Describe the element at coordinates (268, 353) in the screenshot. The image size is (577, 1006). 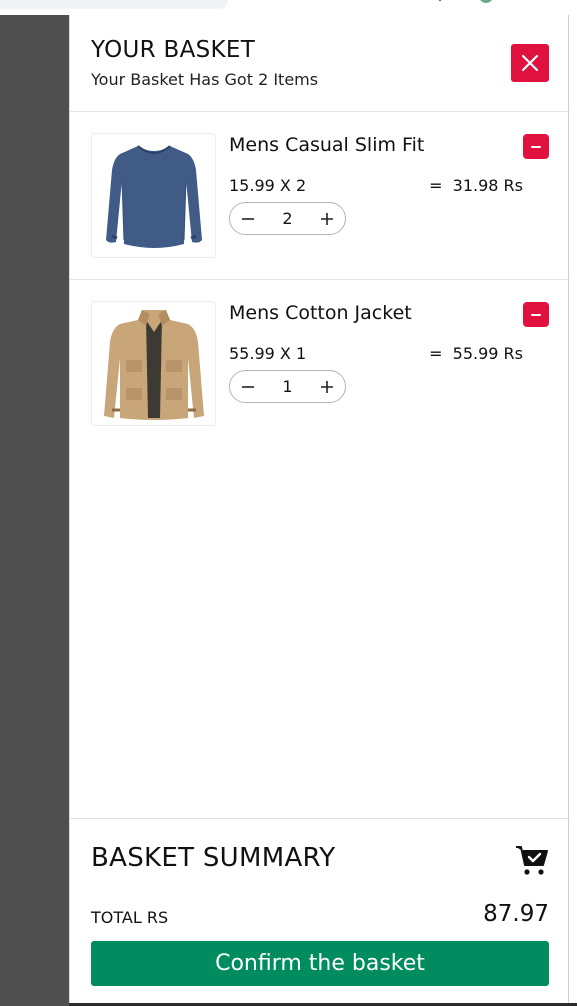
I see `unit-price-times-qty: 55.99 X 1` at that location.